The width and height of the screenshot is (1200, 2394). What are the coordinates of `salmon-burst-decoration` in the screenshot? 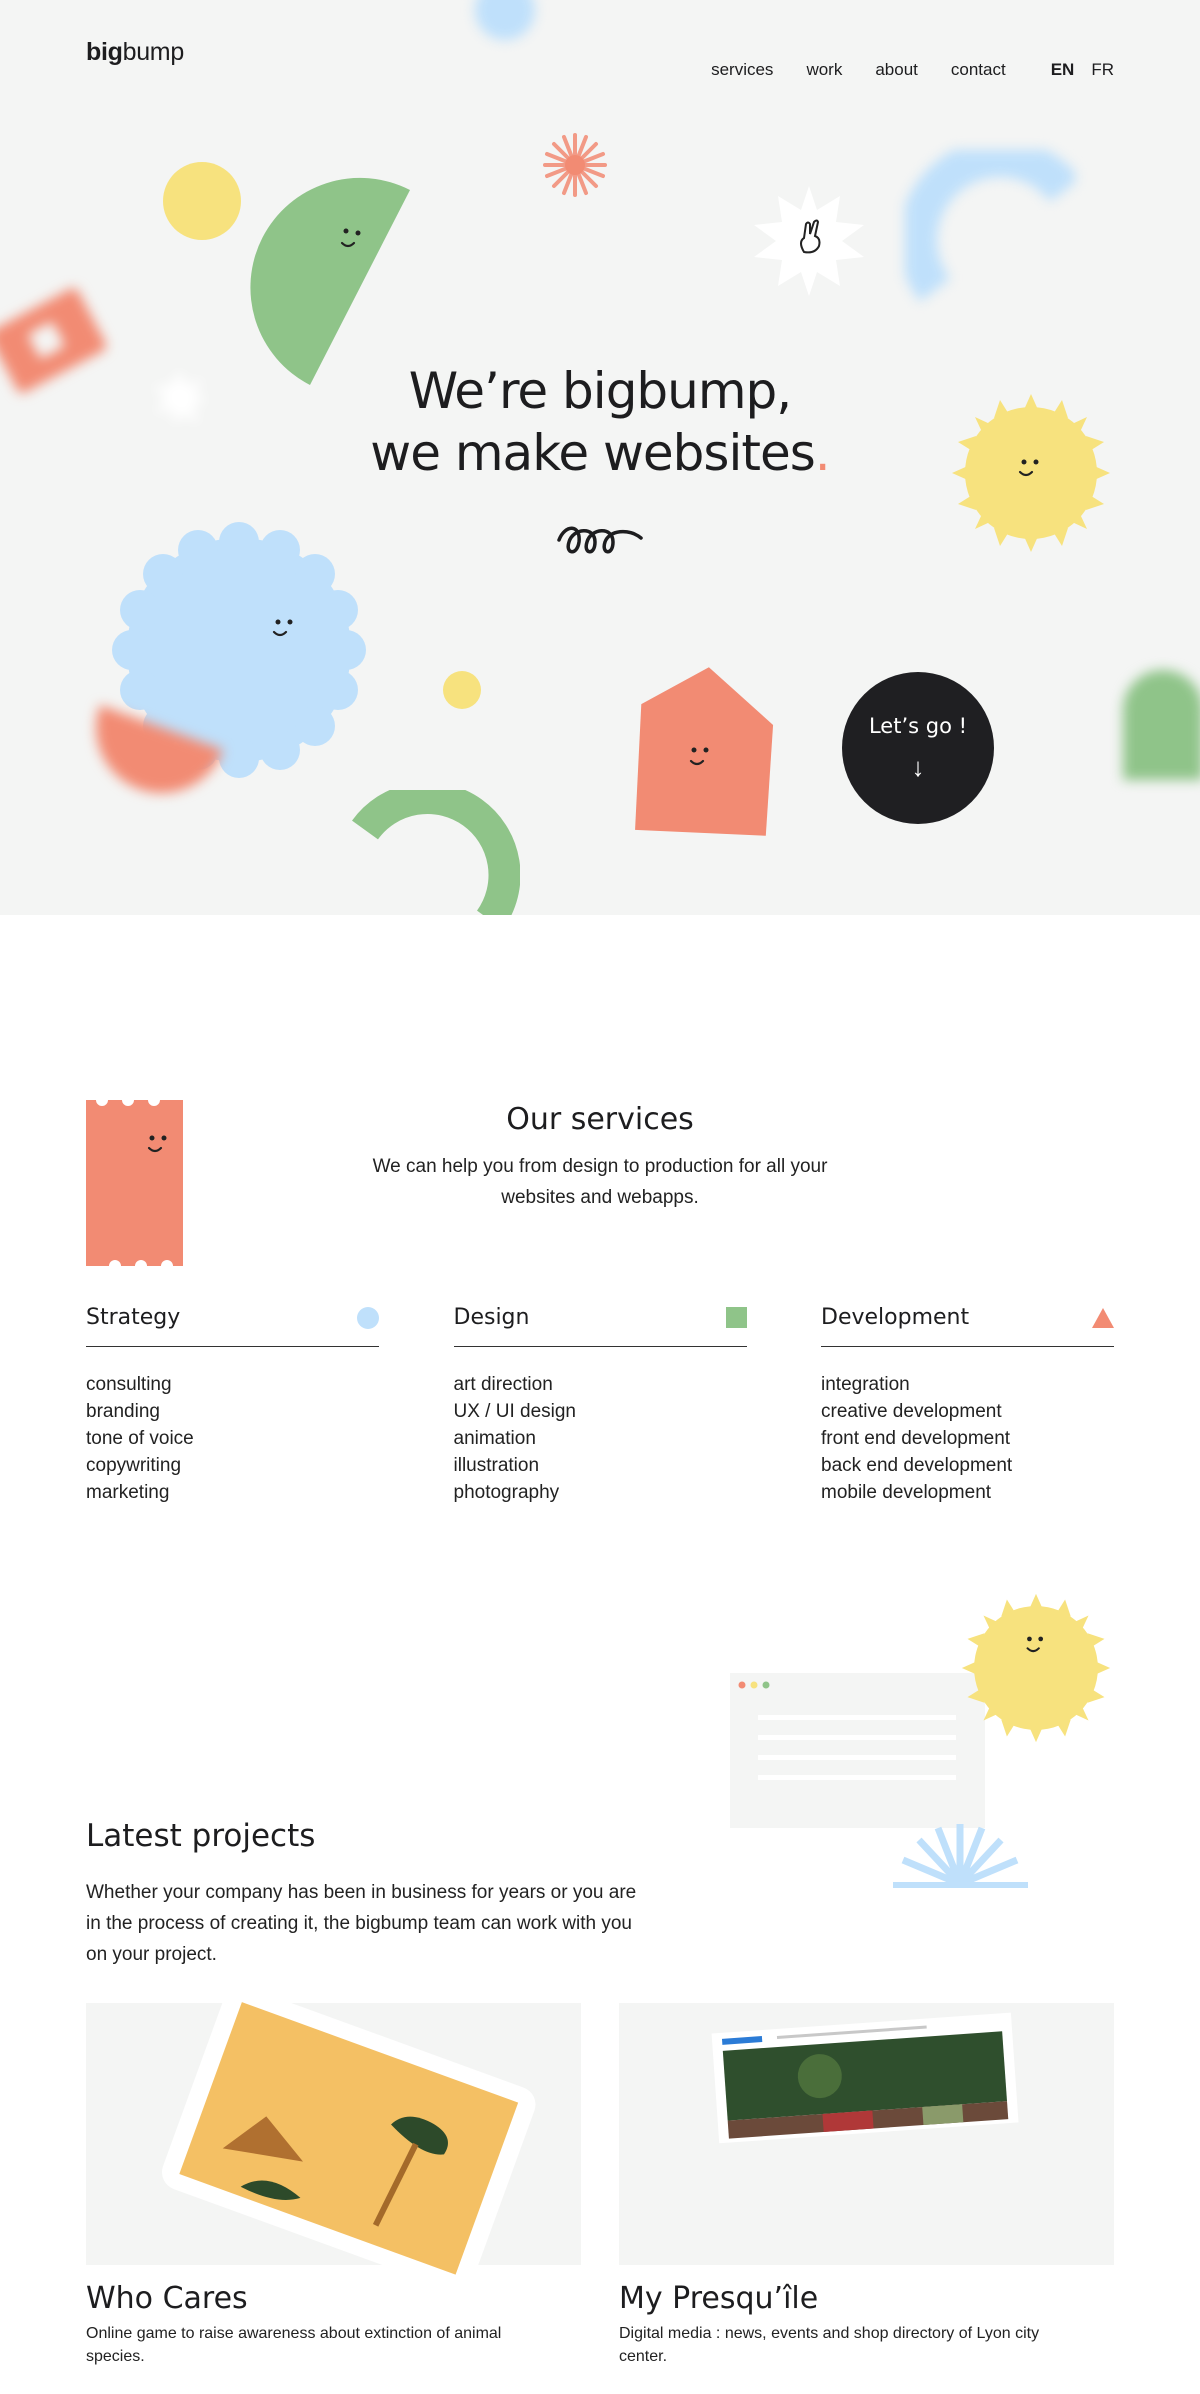 It's located at (575, 165).